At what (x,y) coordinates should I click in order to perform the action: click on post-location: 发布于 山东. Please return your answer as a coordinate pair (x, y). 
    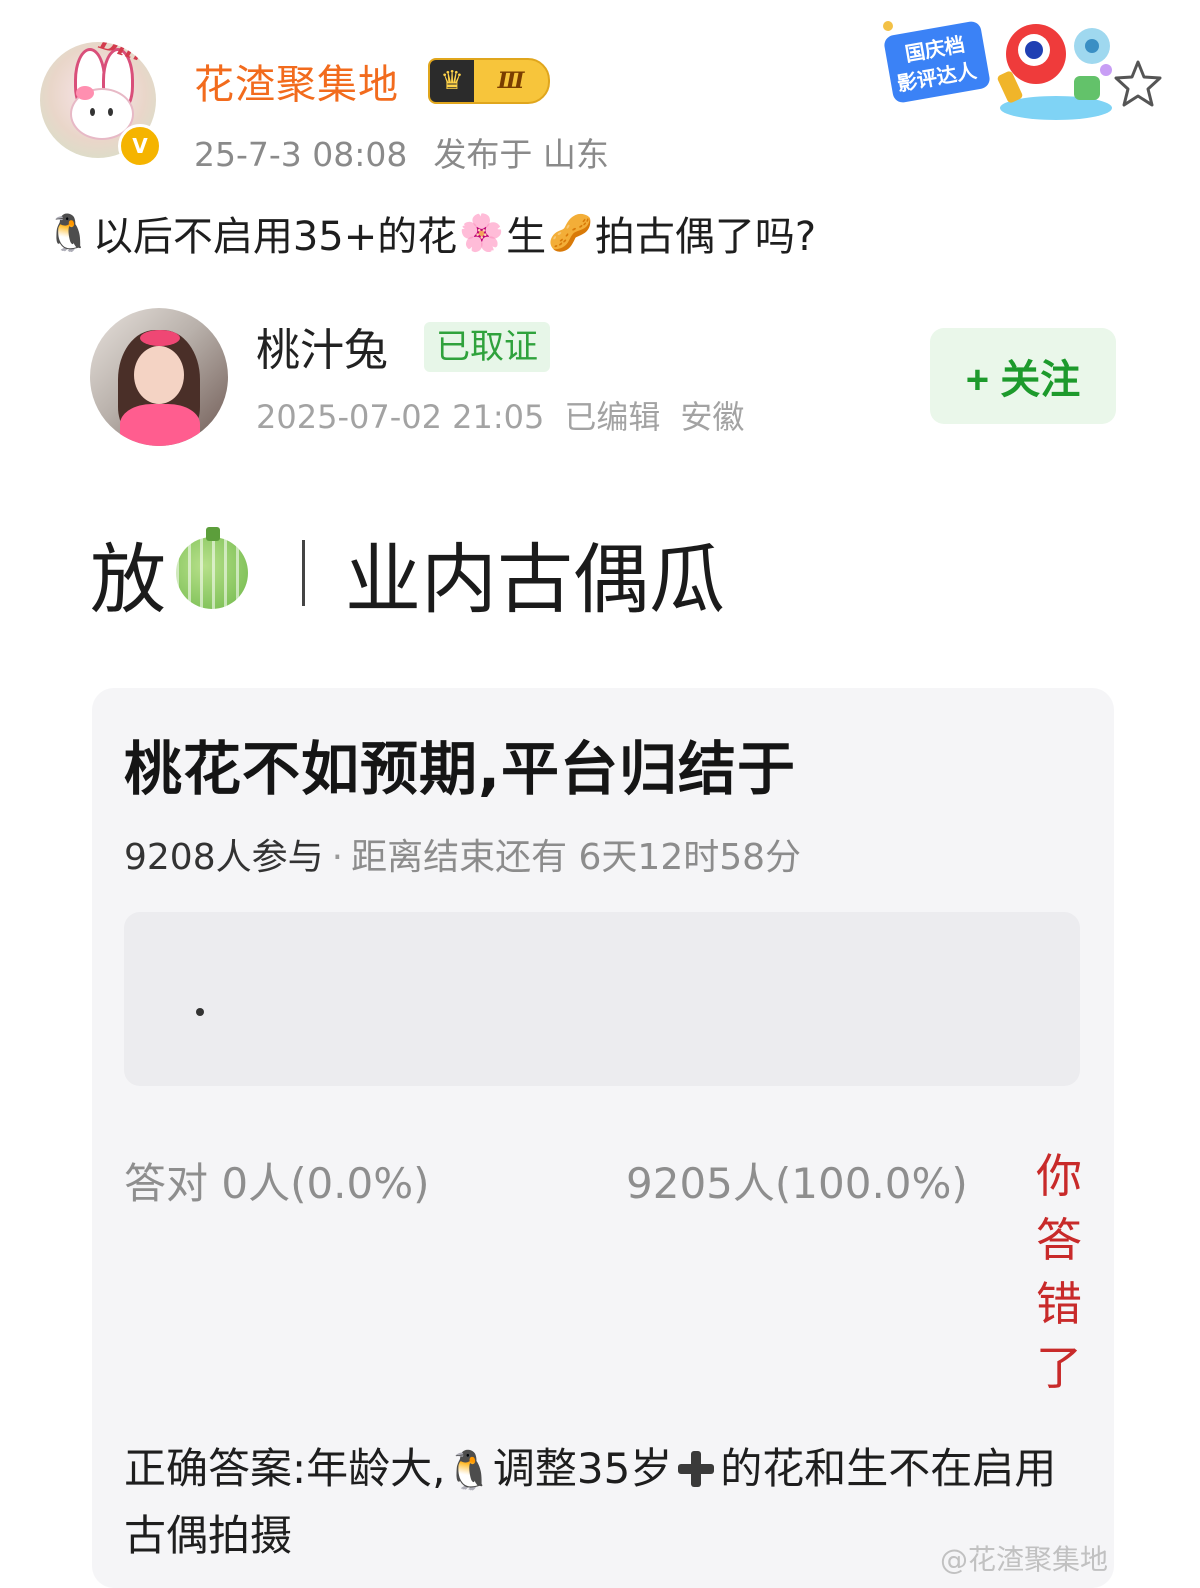
    Looking at the image, I should click on (521, 154).